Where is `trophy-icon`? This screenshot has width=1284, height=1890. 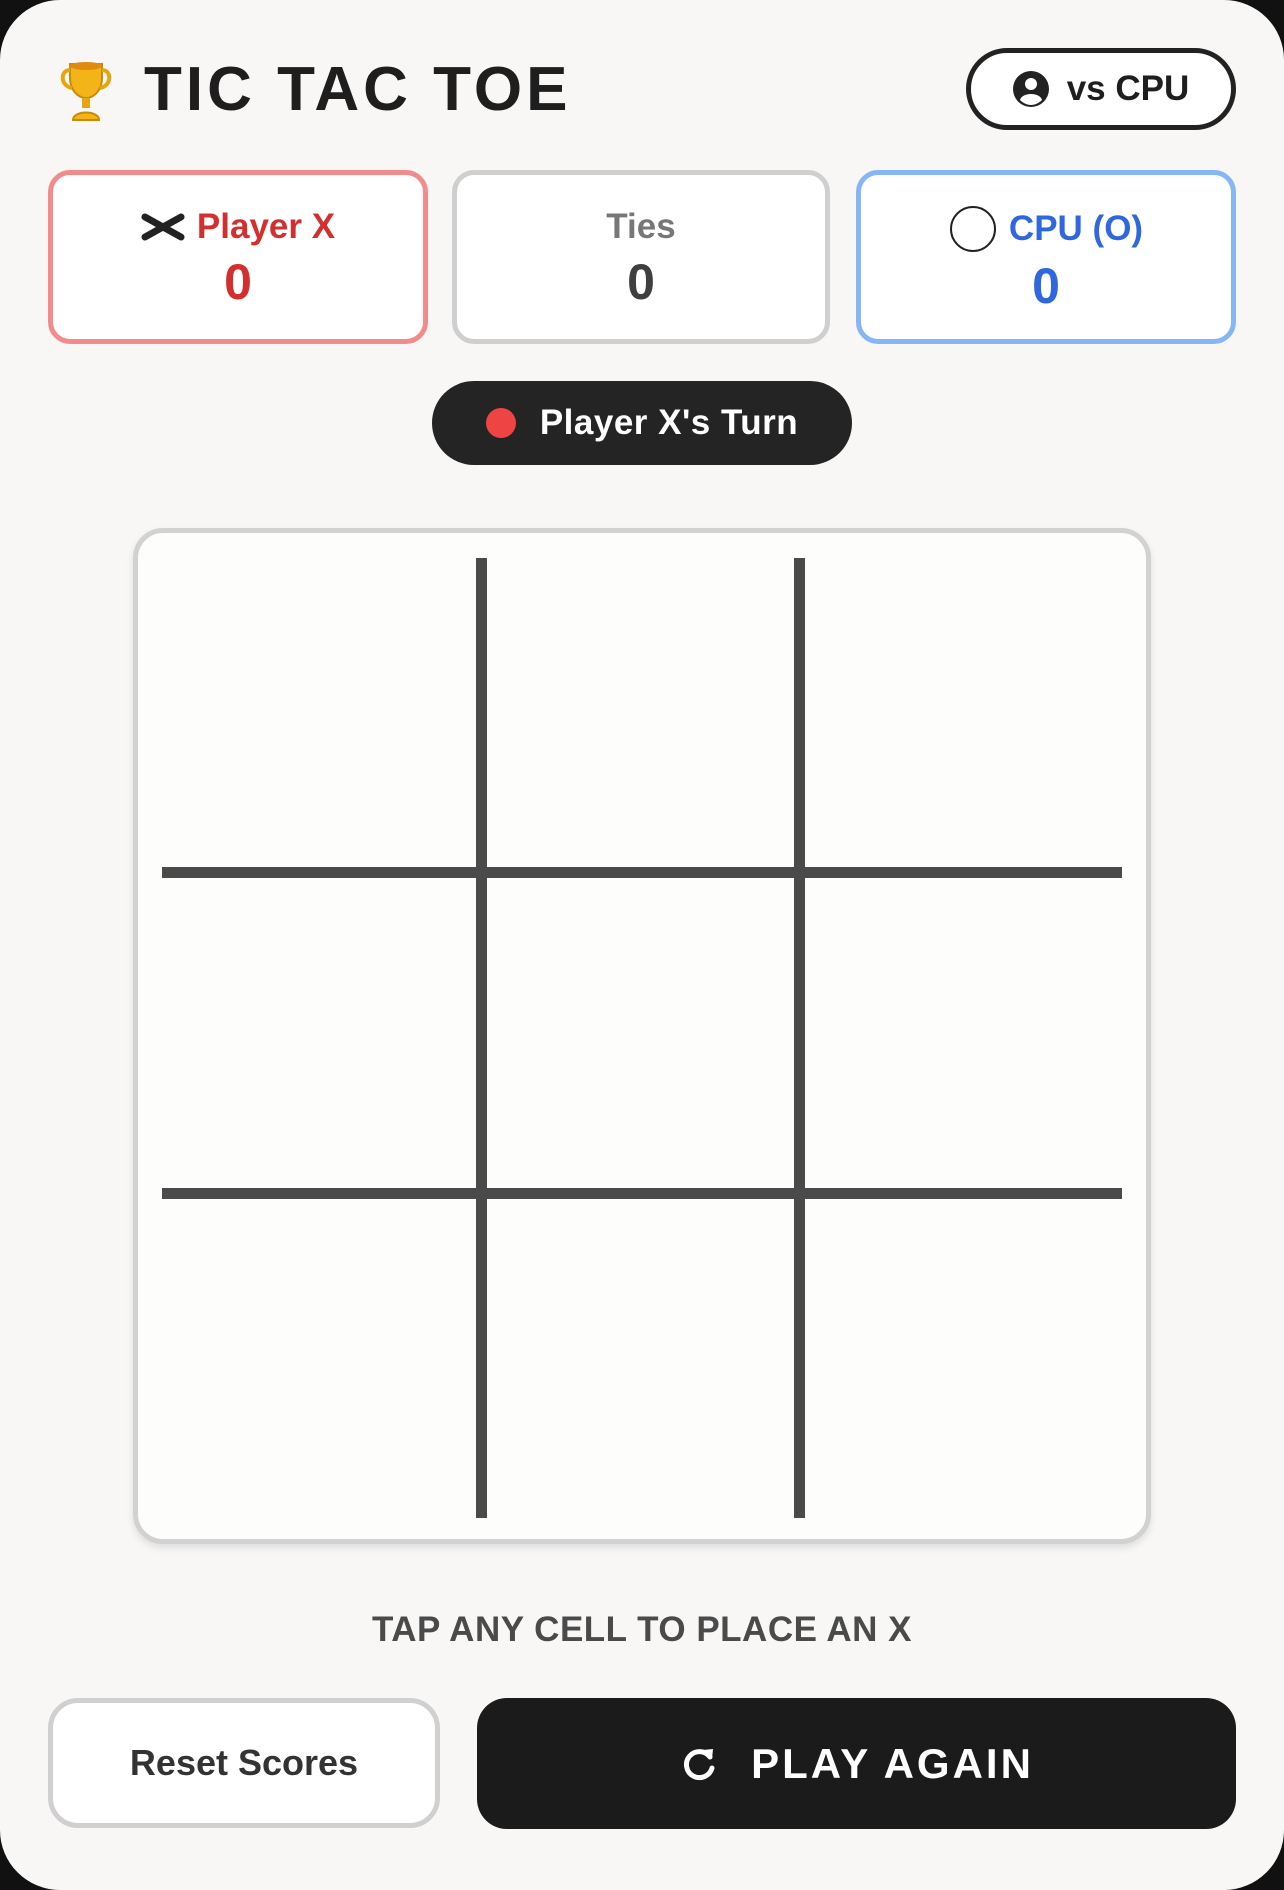
trophy-icon is located at coordinates (86, 91).